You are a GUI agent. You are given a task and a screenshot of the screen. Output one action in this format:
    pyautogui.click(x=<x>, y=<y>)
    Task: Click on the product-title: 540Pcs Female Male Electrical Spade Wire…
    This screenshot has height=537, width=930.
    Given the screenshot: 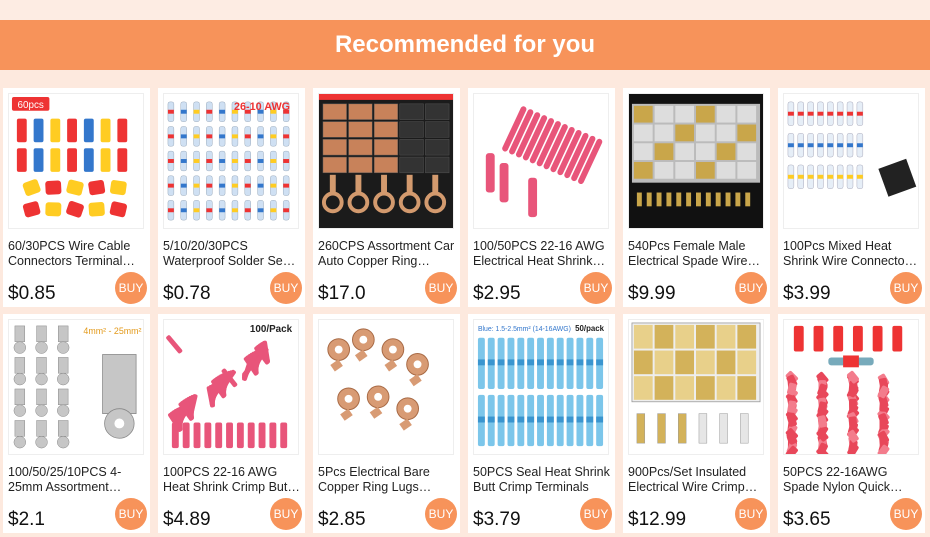 What is the action you would take?
    pyautogui.click(x=697, y=254)
    